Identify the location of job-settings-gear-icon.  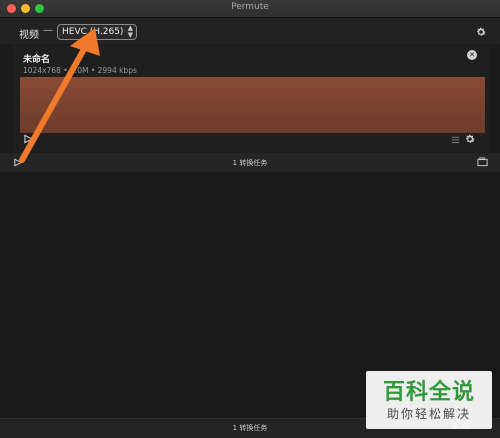
(470, 139).